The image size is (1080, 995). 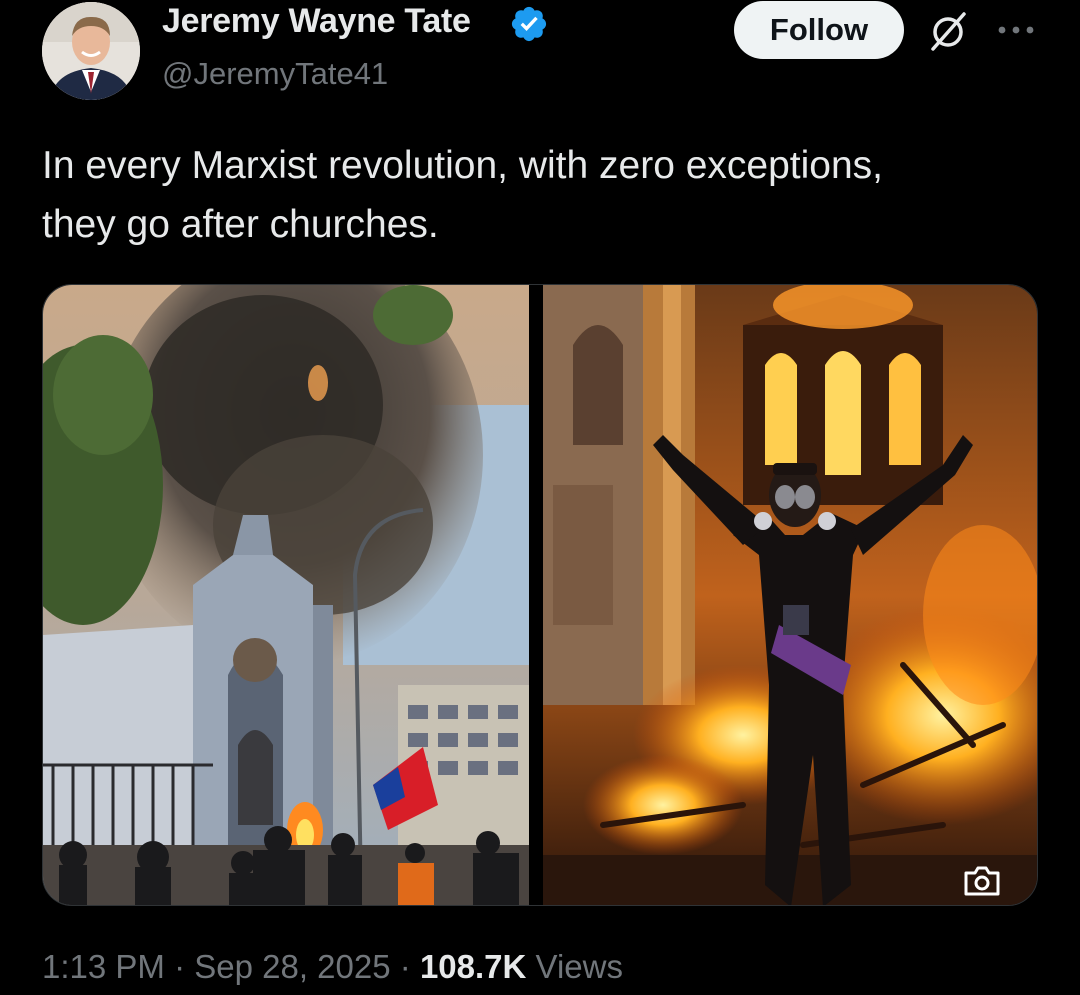 What do you see at coordinates (316, 21) in the screenshot?
I see `author-display-name: Jeremy Wayne Tate` at bounding box center [316, 21].